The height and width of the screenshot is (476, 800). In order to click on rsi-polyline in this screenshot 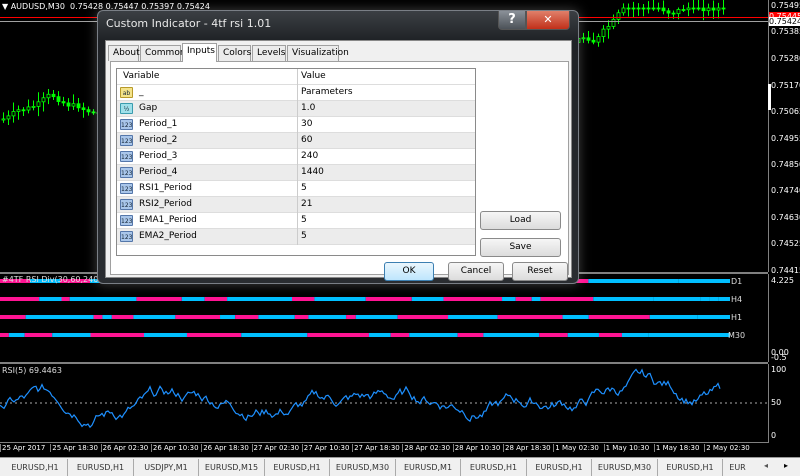, I will do `click(360, 398)`.